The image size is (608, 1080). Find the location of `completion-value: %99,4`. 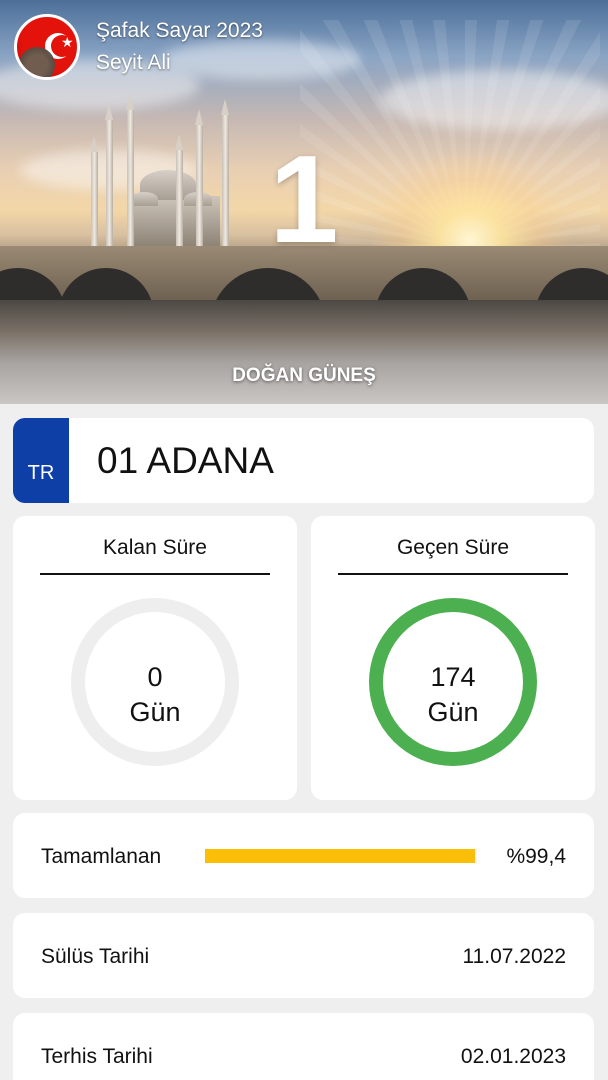

completion-value: %99,4 is located at coordinates (536, 856).